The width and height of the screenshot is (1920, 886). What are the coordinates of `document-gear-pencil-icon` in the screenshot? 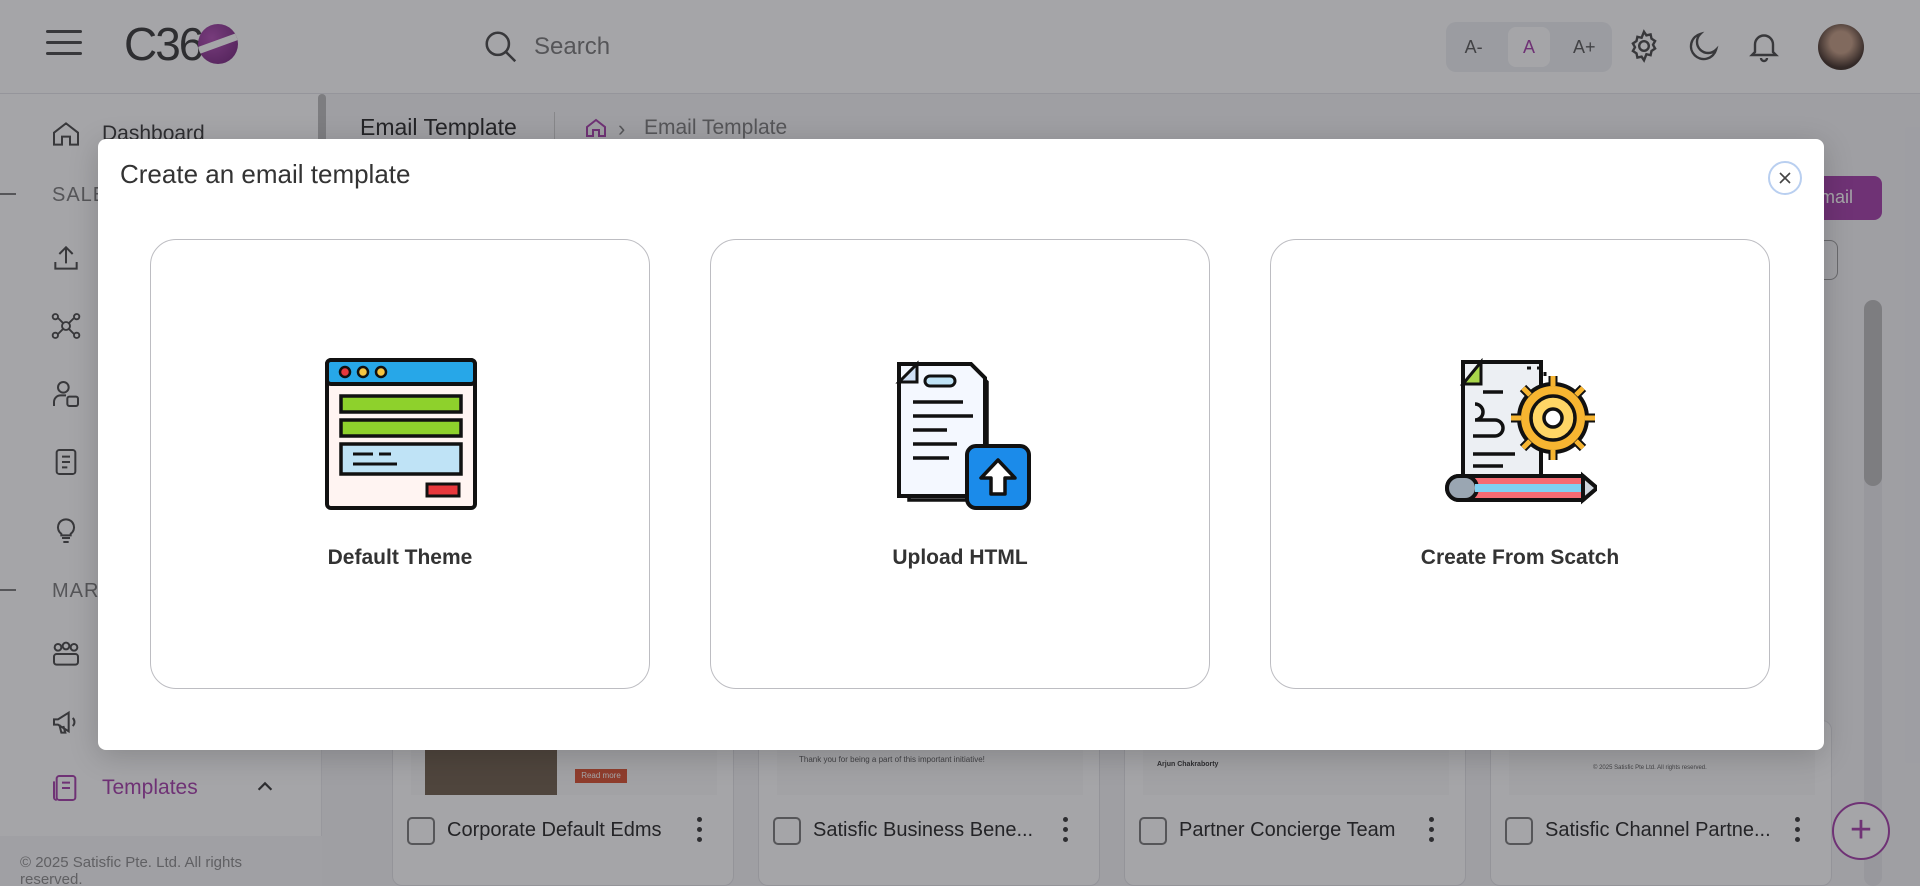 It's located at (1521, 431).